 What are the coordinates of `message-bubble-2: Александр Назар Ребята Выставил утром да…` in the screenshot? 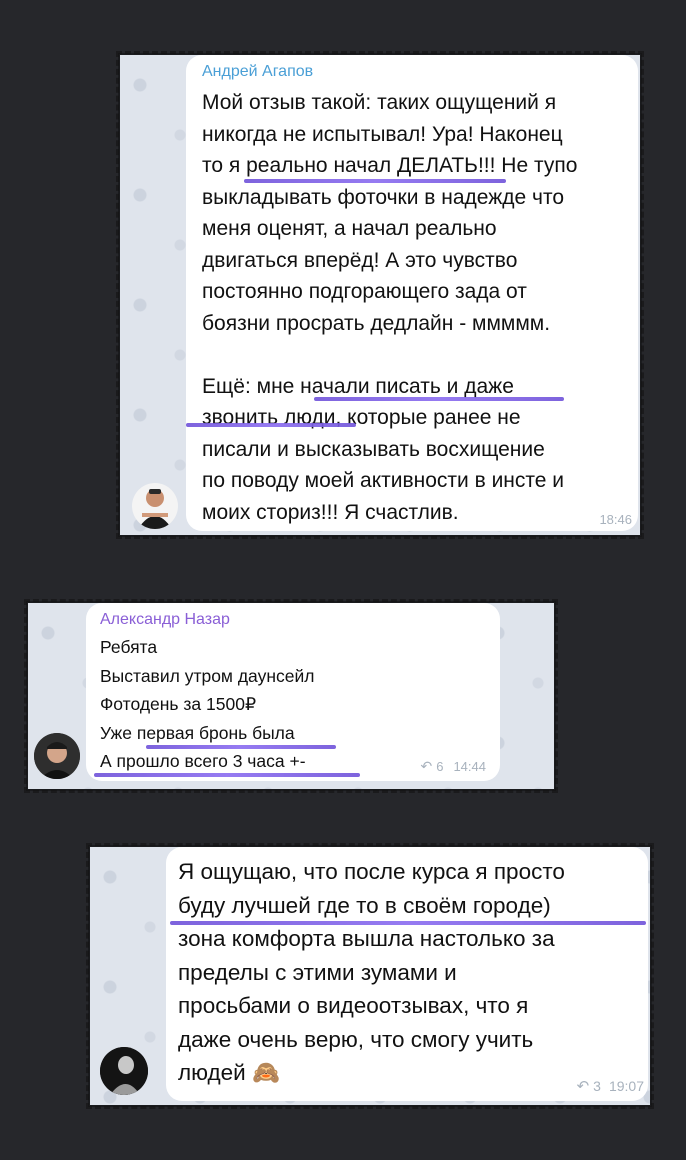 It's located at (293, 692).